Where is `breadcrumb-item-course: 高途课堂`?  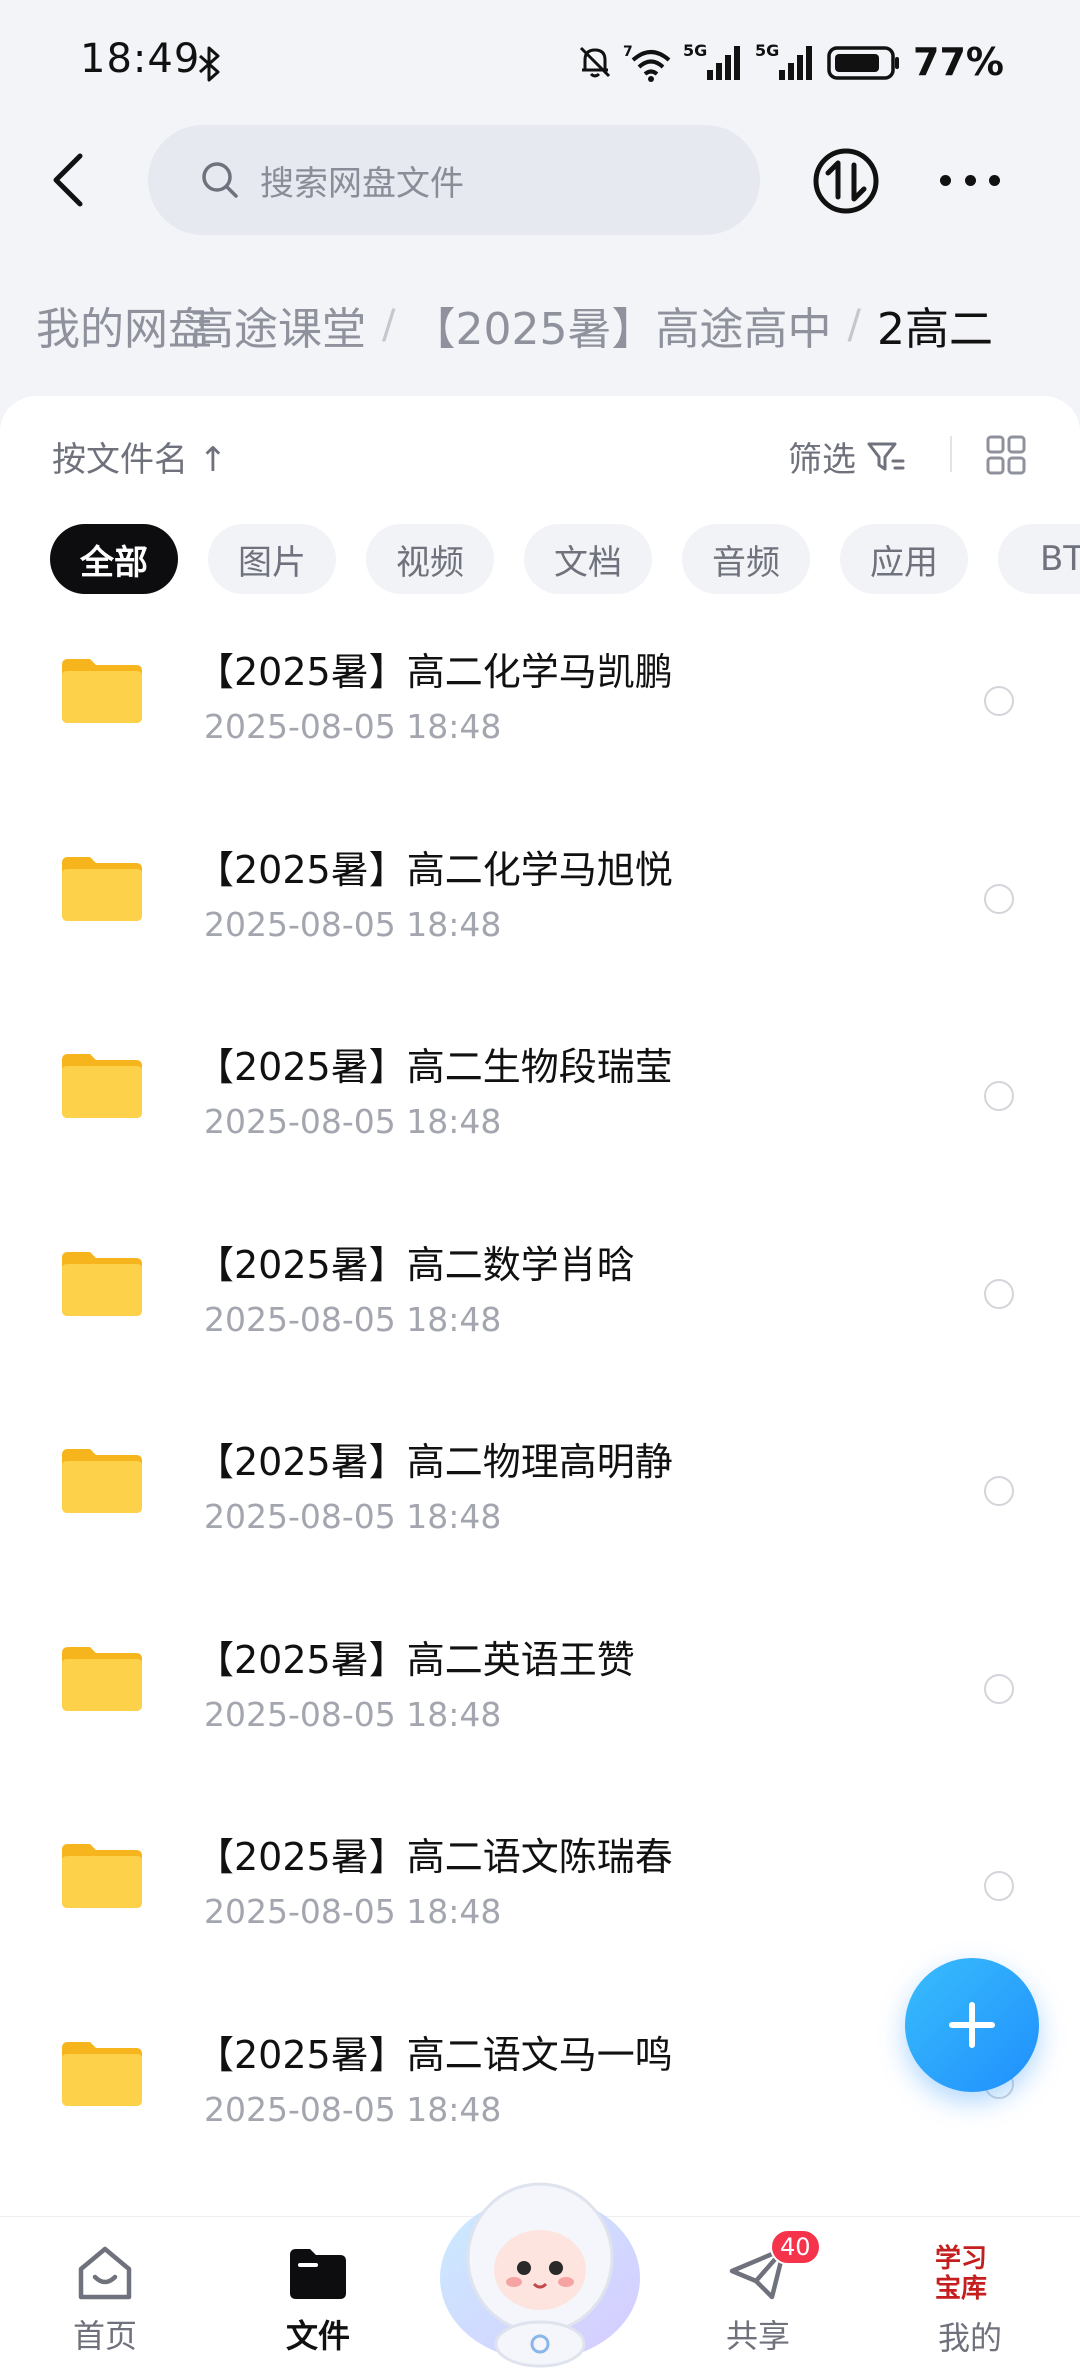
breadcrumb-item-course: 高途课堂 is located at coordinates (278, 325).